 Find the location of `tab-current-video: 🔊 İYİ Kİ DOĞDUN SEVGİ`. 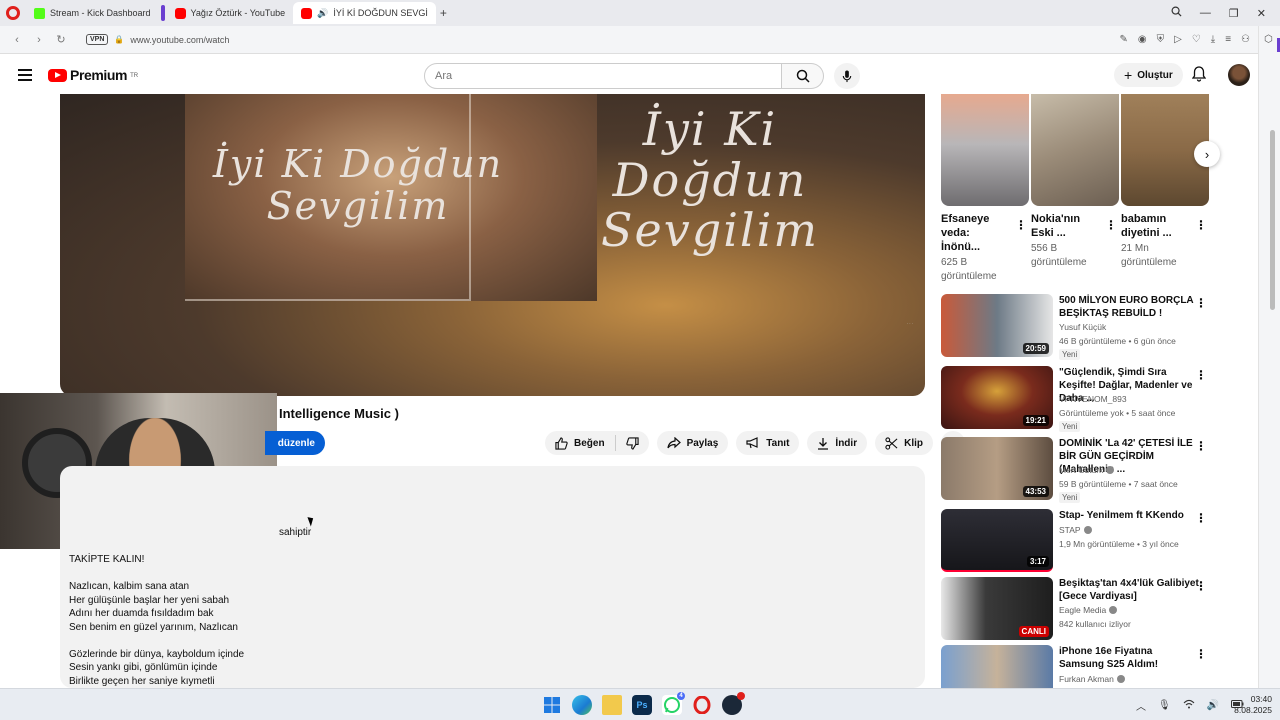

tab-current-video: 🔊 İYİ Kİ DOĞDUN SEVGİ is located at coordinates (364, 13).